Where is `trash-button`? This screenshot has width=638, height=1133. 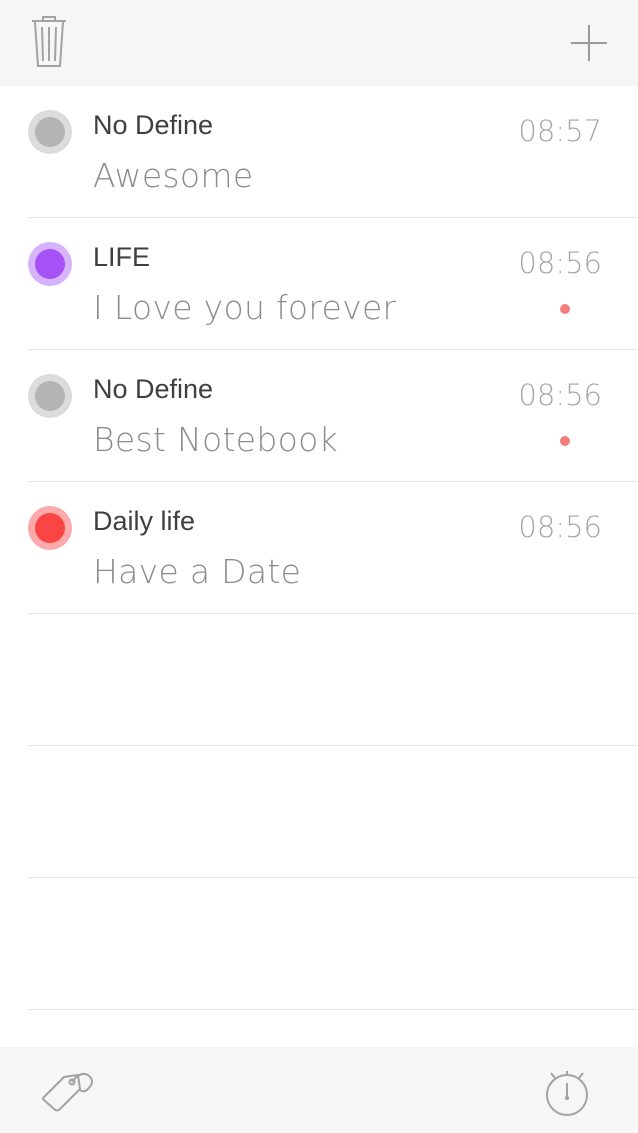 trash-button is located at coordinates (49, 42).